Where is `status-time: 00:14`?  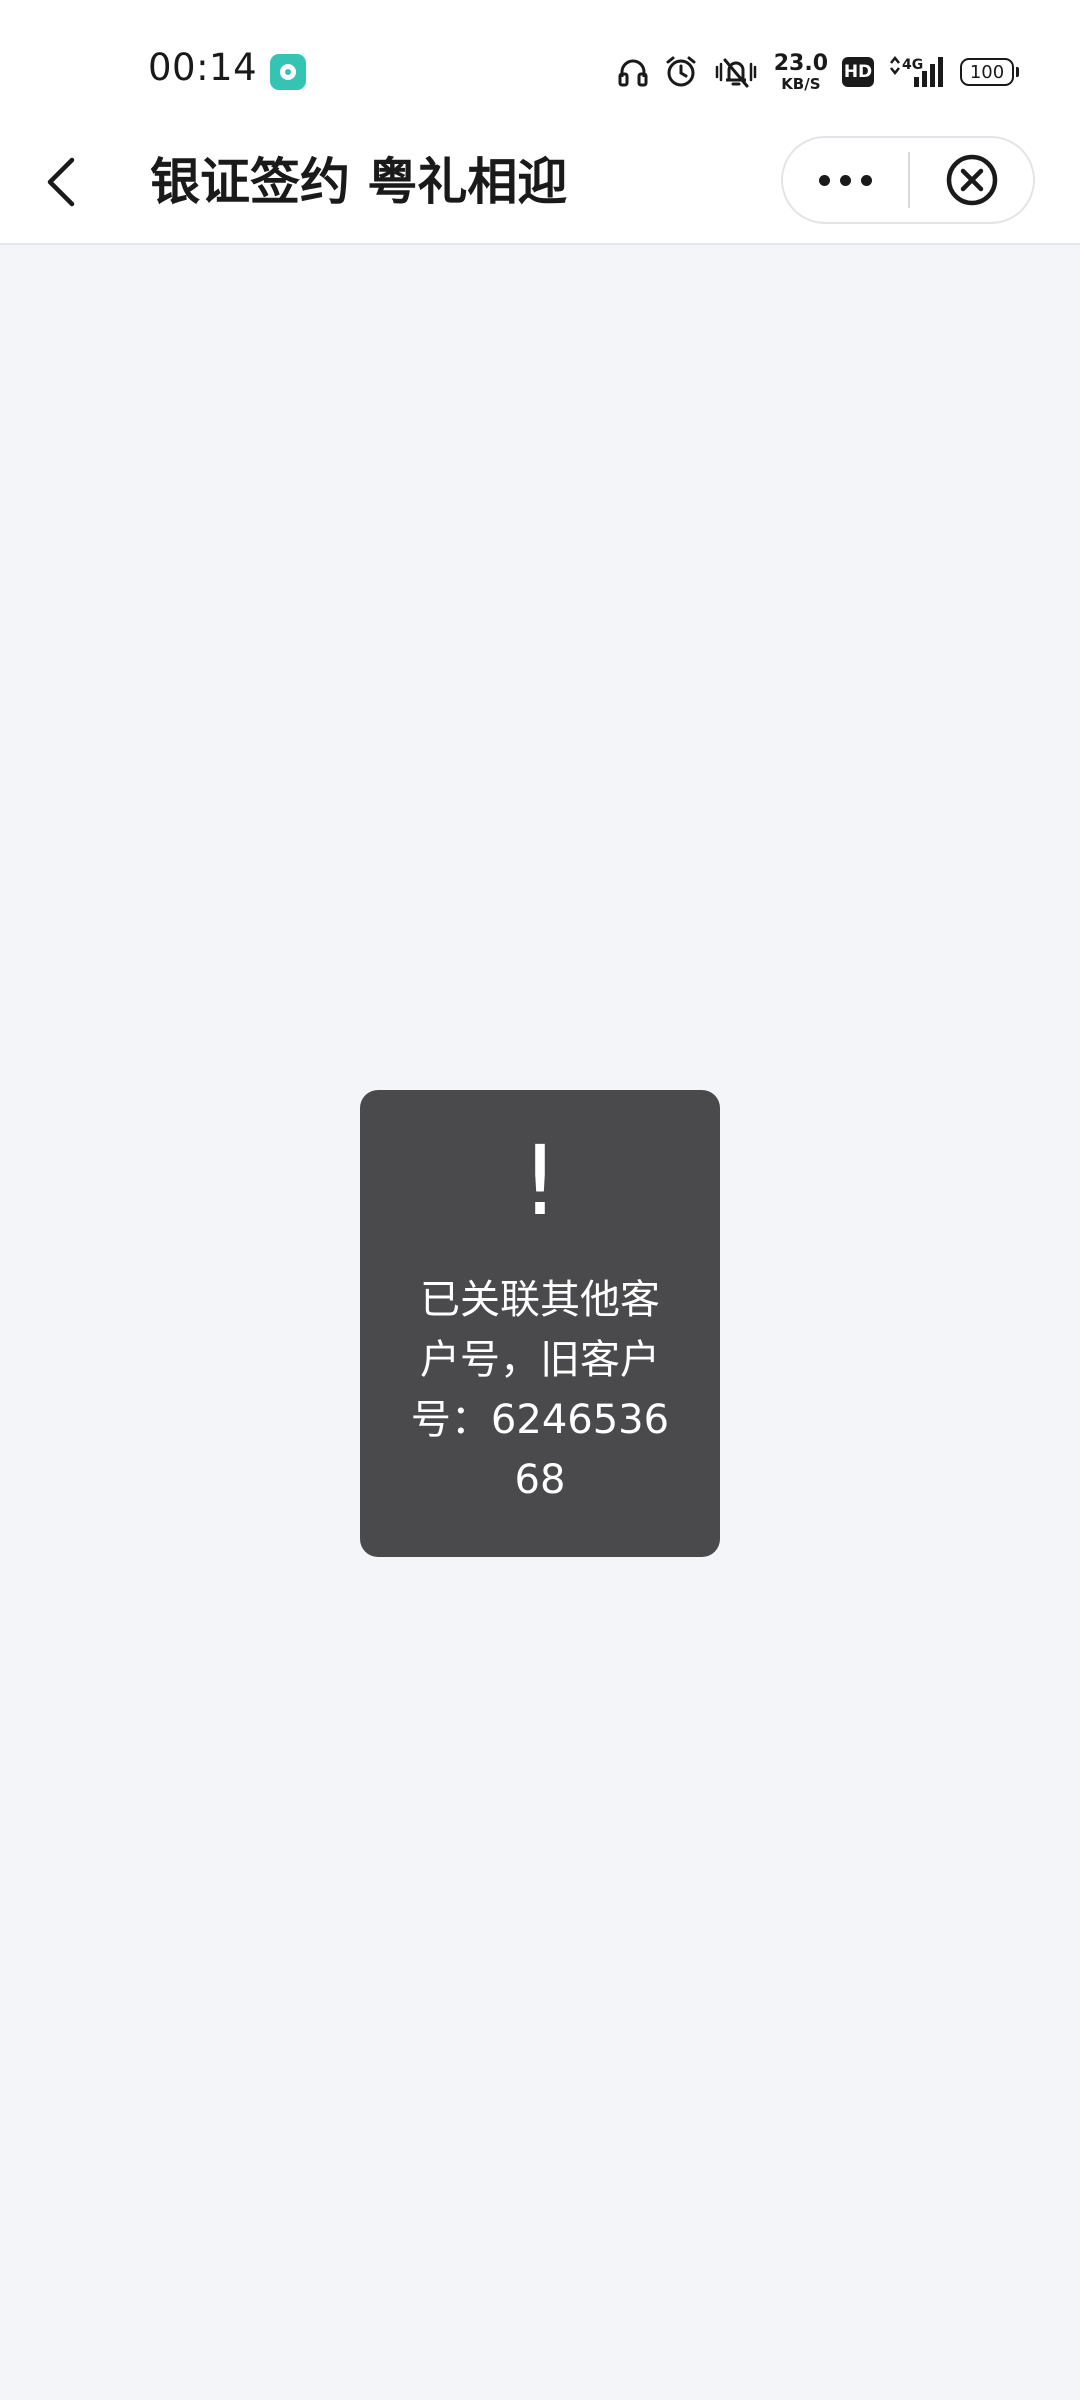 status-time: 00:14 is located at coordinates (203, 67).